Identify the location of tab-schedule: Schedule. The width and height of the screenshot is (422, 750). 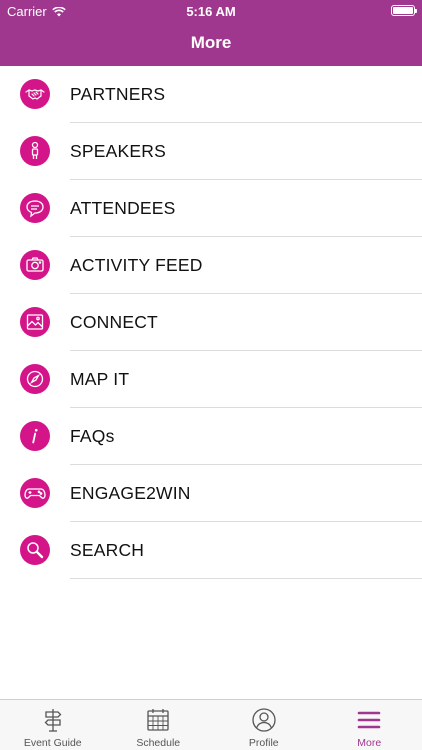
(159, 725).